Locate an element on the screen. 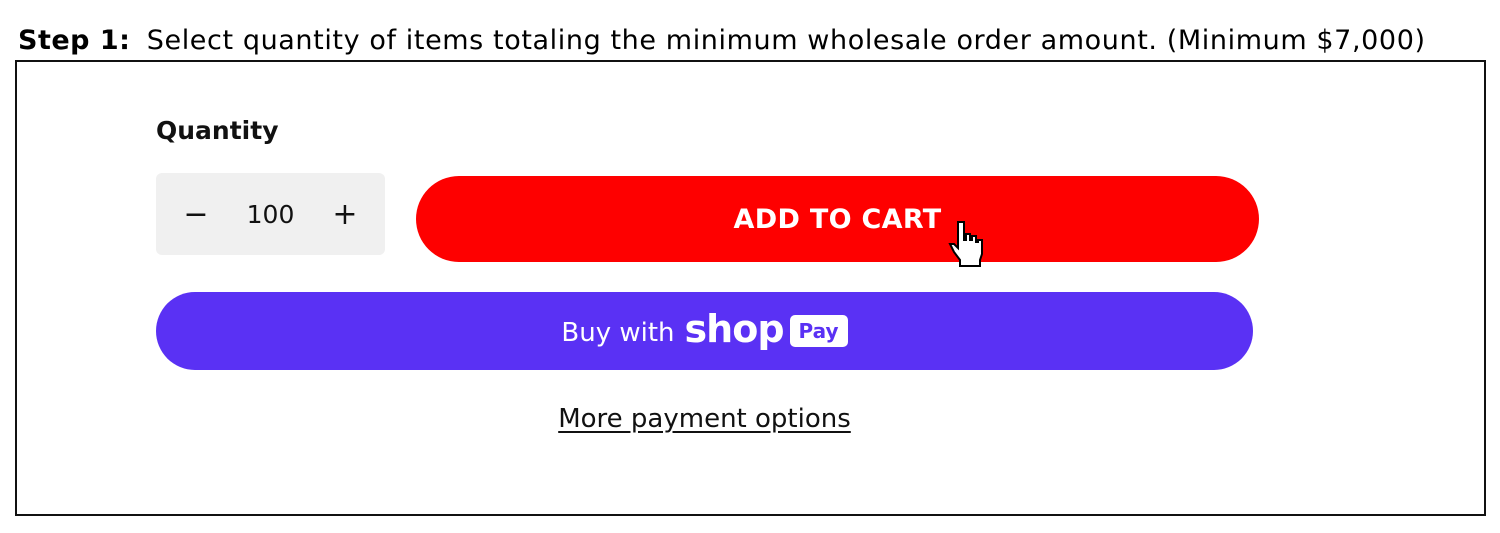 The image size is (1500, 533). add-to-cart-label: ADD TO CART is located at coordinates (837, 219).